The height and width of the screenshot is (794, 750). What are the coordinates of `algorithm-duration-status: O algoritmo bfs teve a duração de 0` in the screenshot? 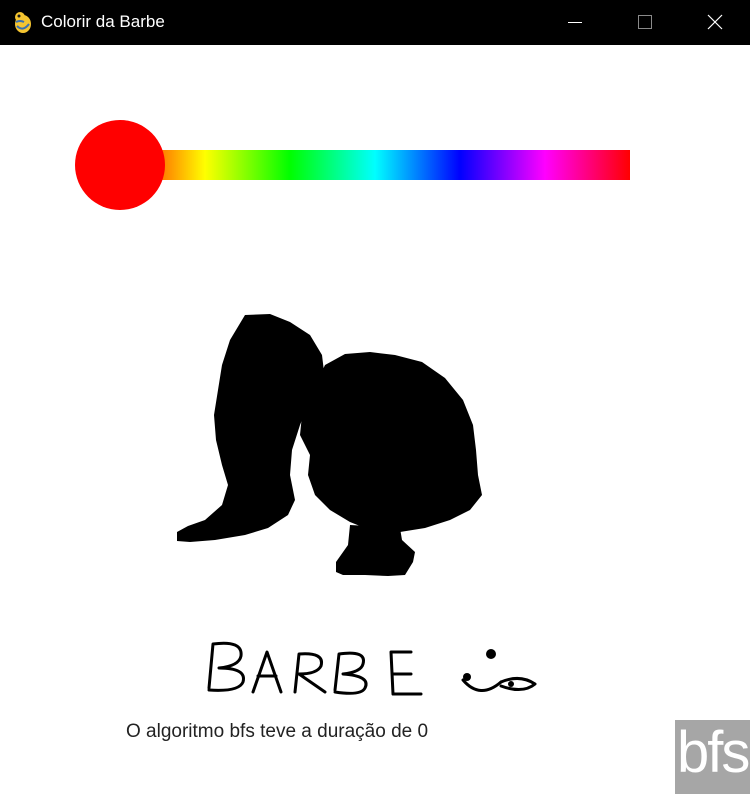 It's located at (277, 731).